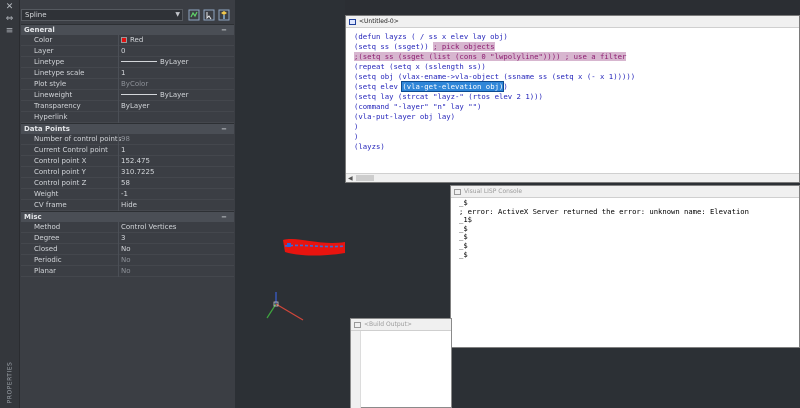 This screenshot has height=408, width=800. I want to click on build-title-bar: <Build Output>, so click(401, 325).